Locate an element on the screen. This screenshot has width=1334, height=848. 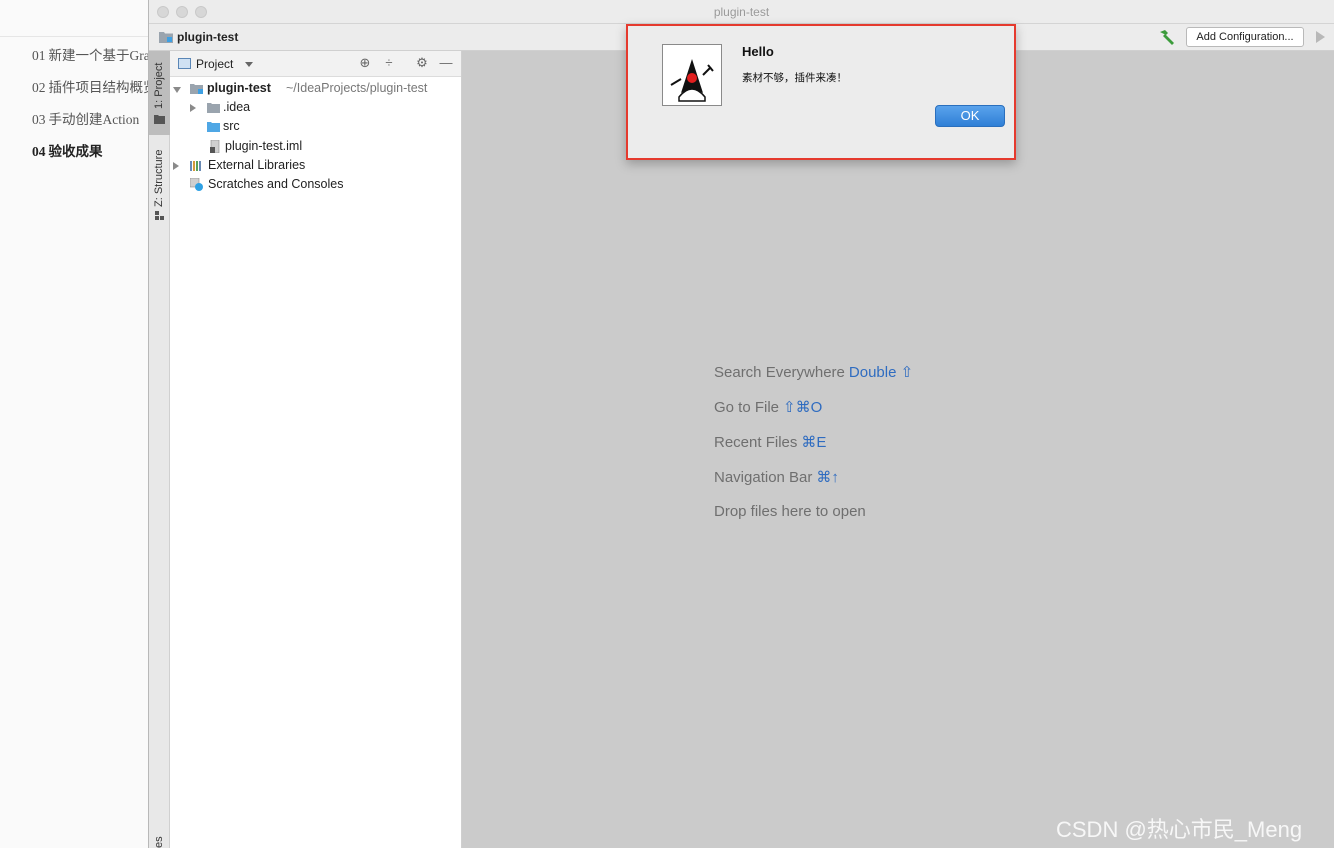
source-folder-icon is located at coordinates (213, 127).